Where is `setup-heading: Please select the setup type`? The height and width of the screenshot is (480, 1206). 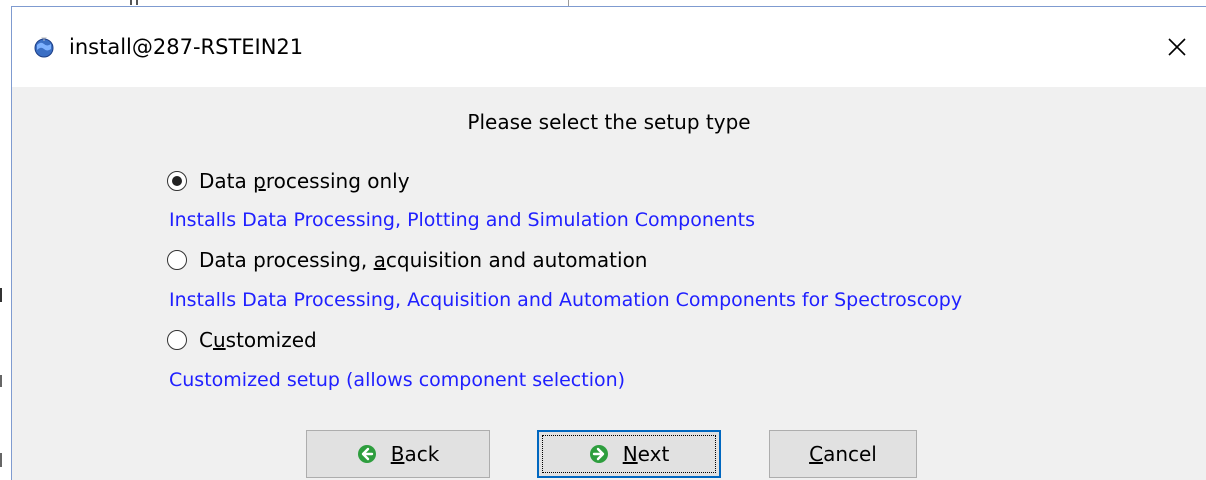 setup-heading: Please select the setup type is located at coordinates (609, 122).